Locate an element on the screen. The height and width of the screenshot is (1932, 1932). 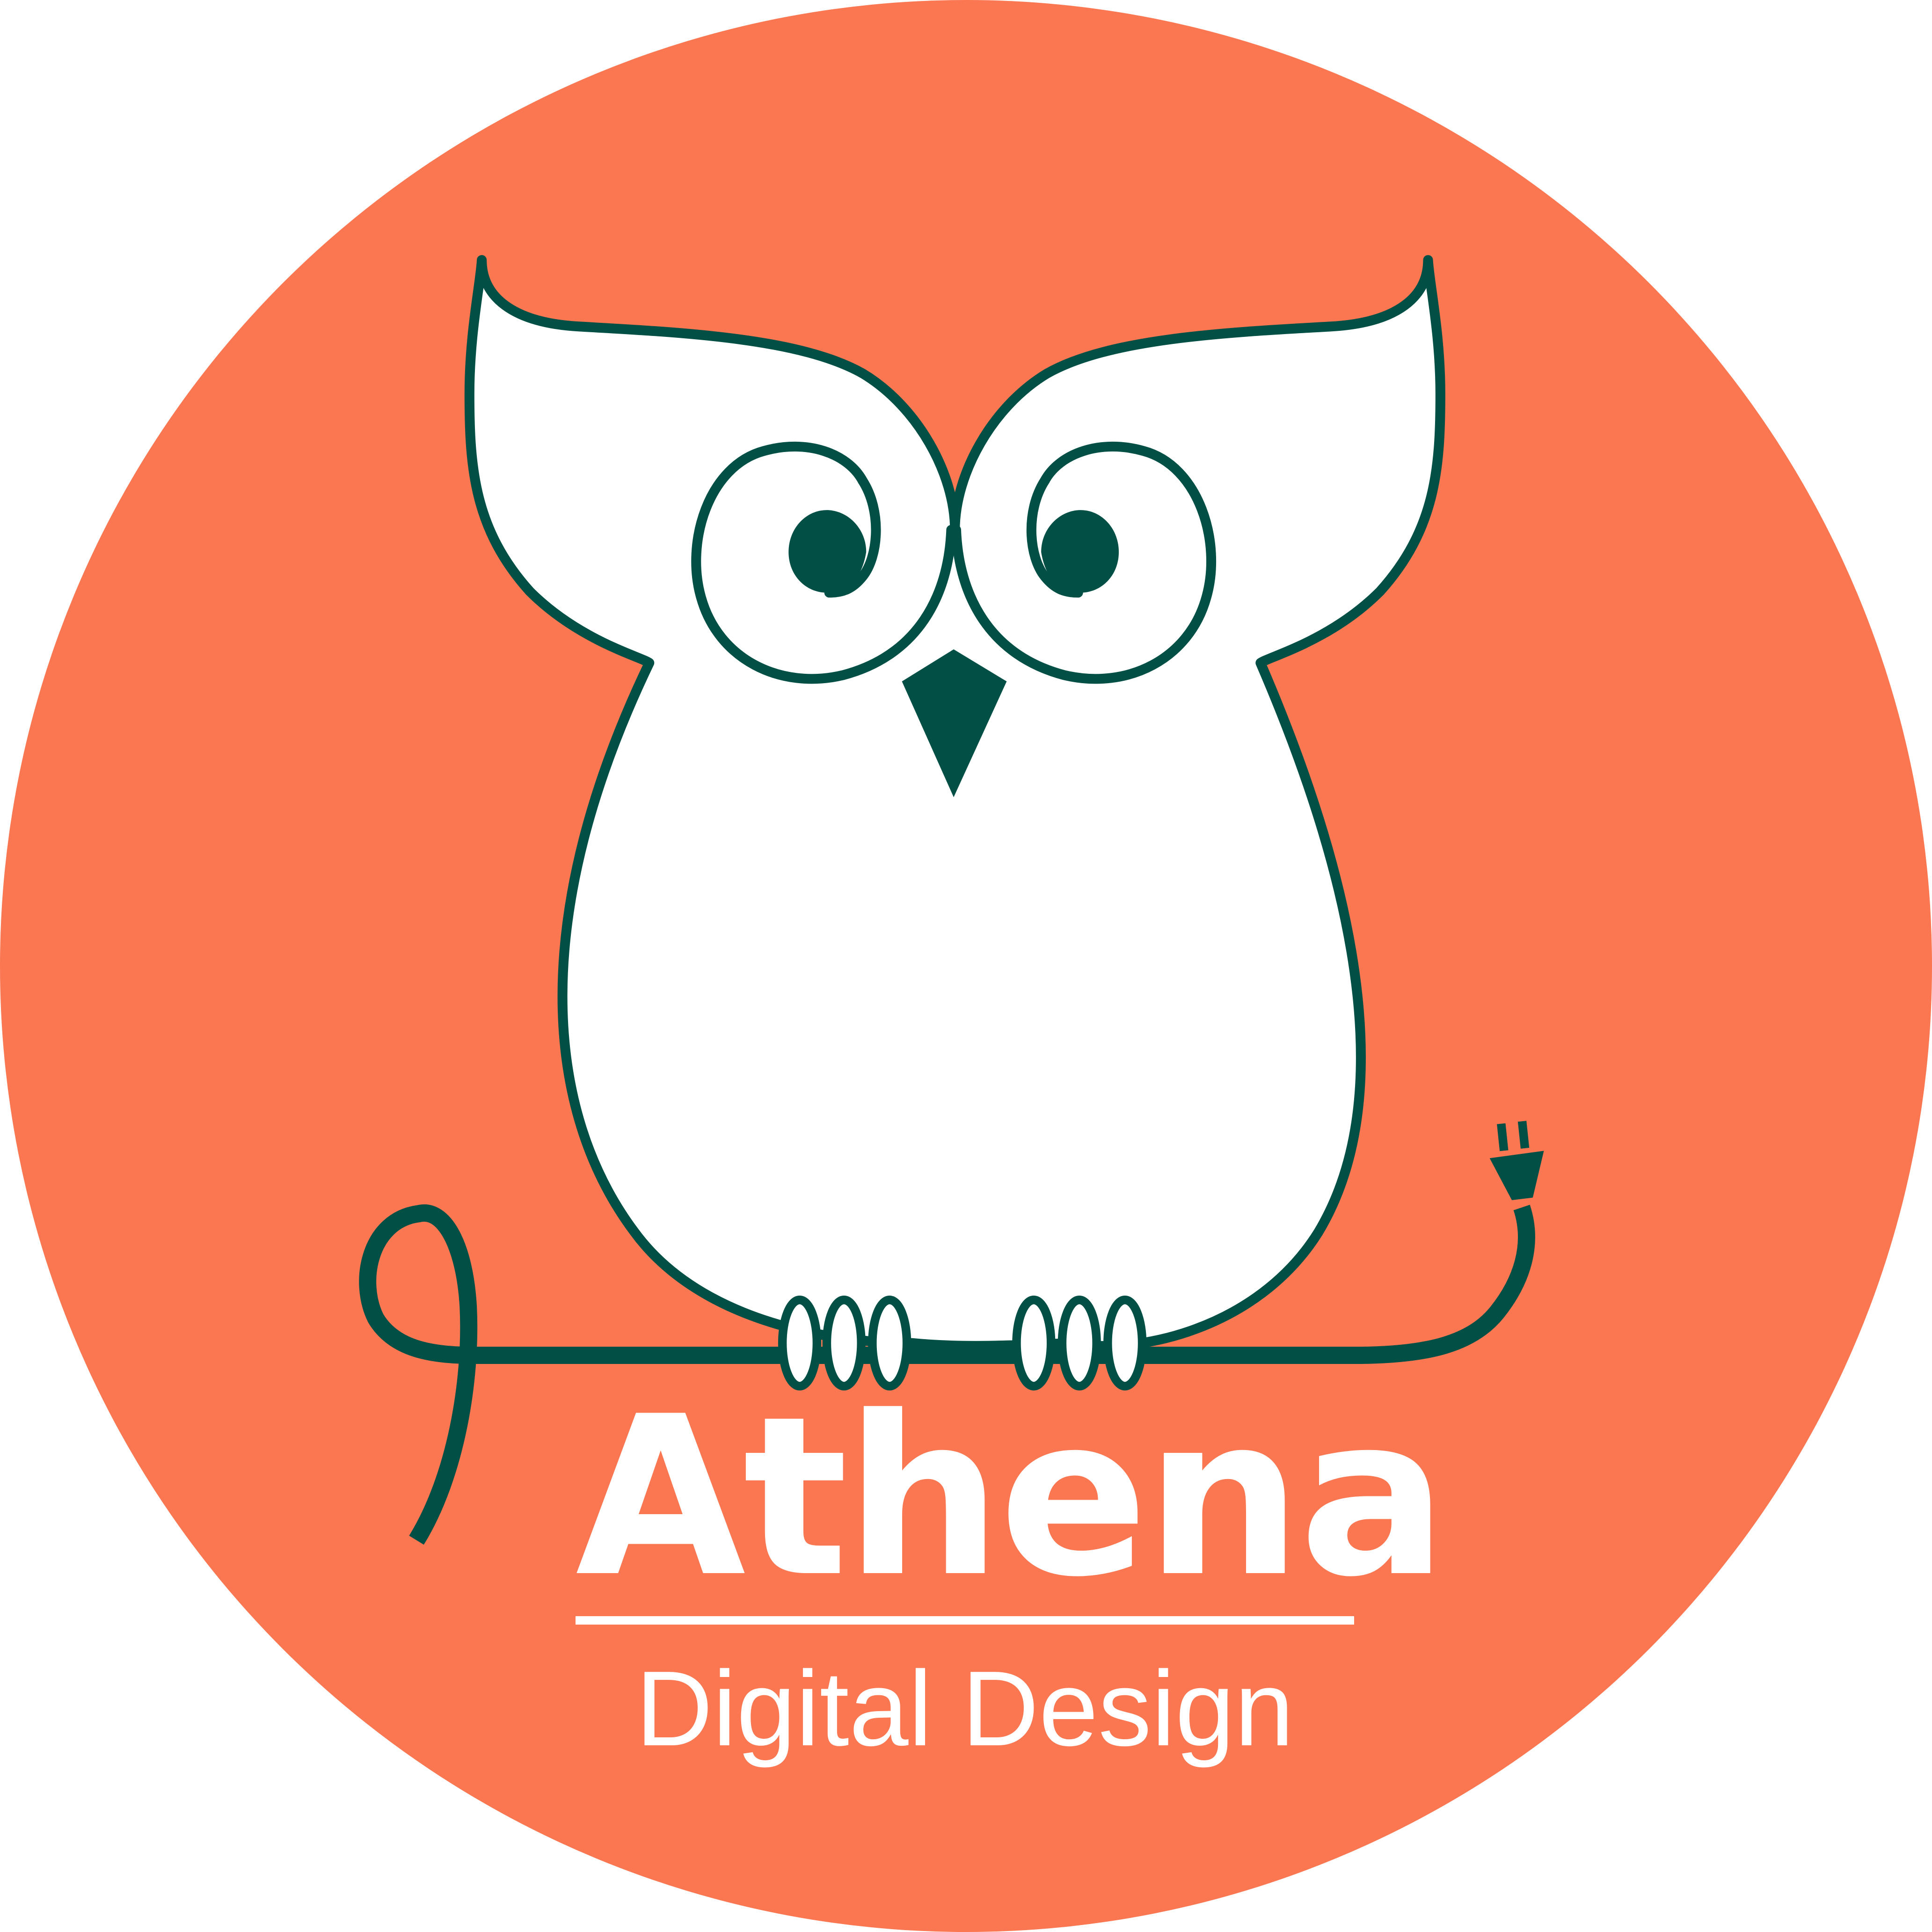
brand-name: Athena is located at coordinates (1012, 1497).